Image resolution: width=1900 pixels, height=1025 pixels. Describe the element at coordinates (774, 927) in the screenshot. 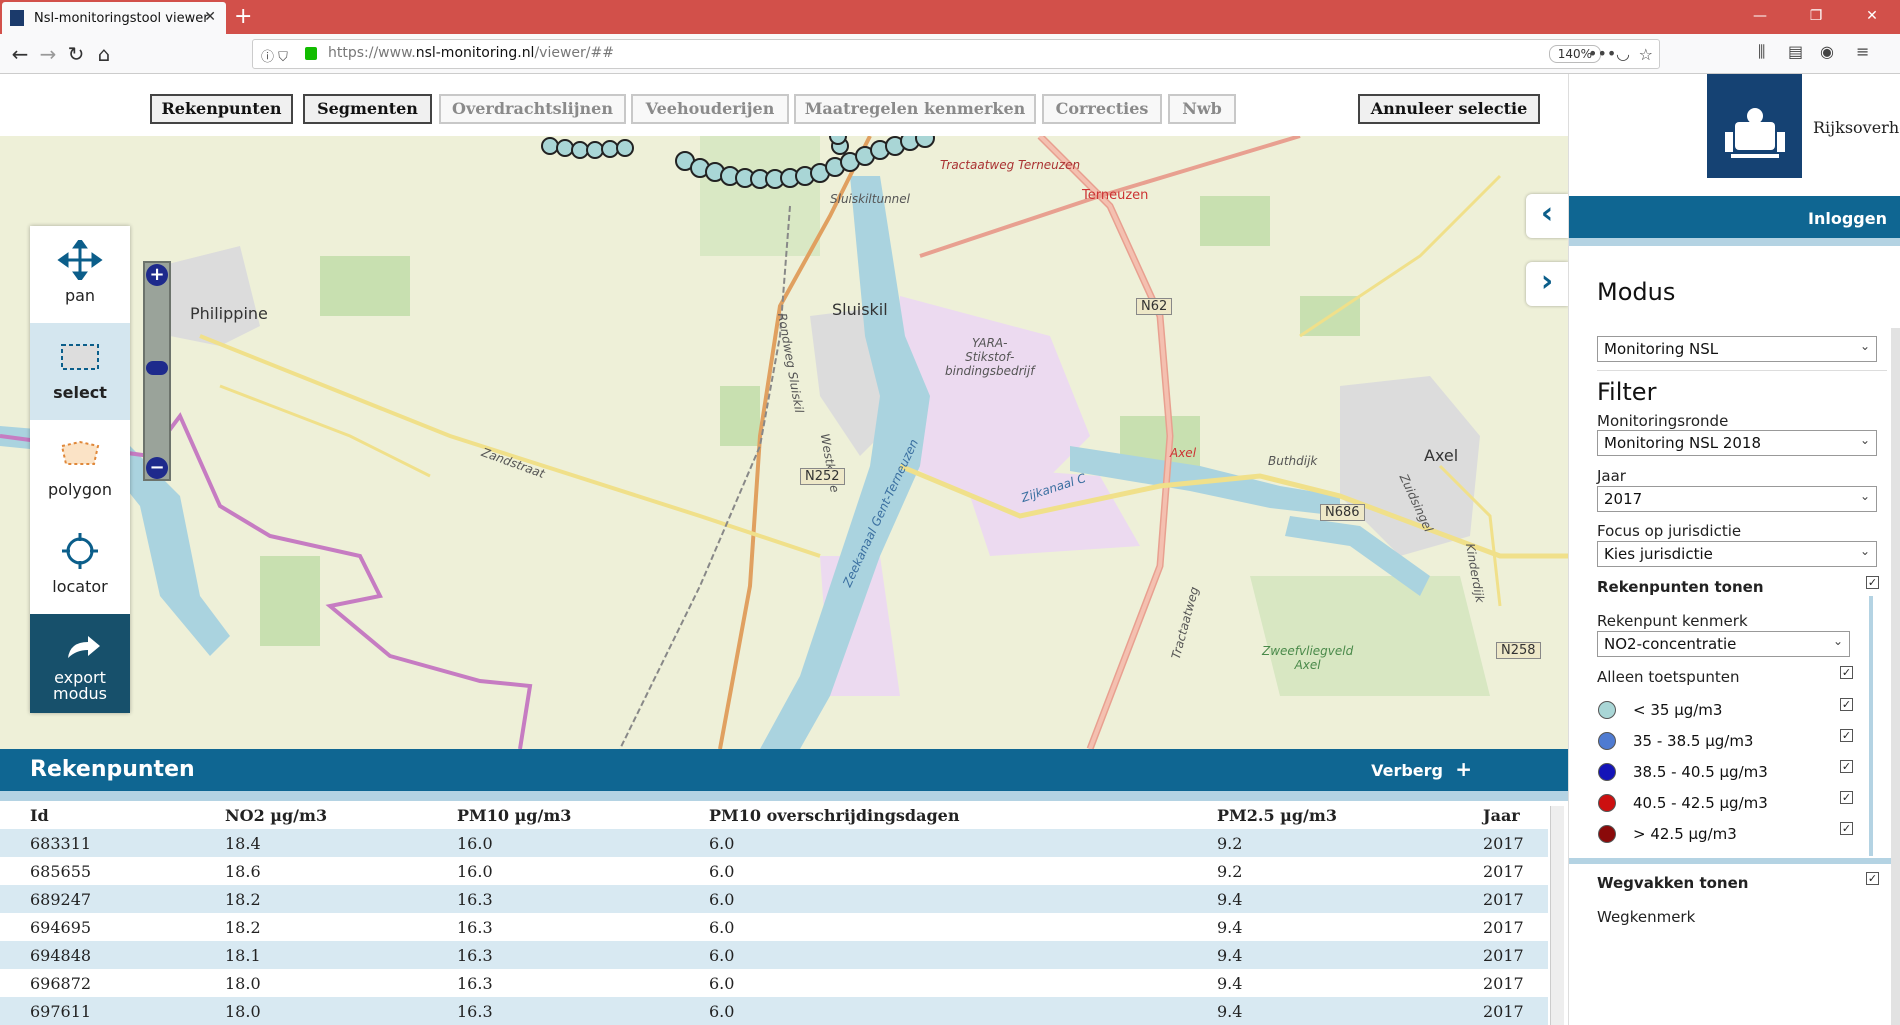

I see `table-row: 694695 18.2 16.3 6.0 9.4 2017` at that location.